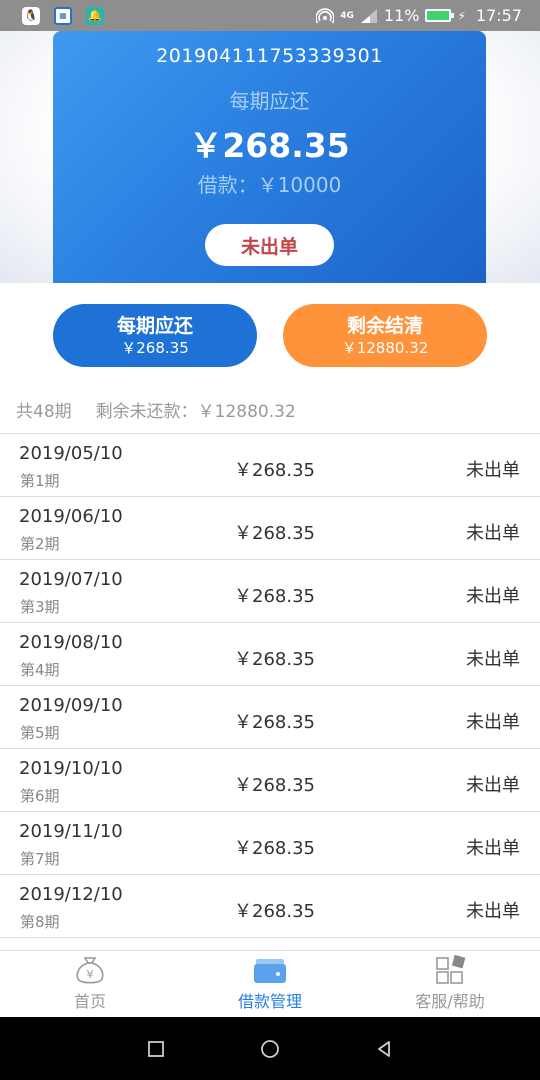 The image size is (540, 1080). What do you see at coordinates (71, 642) in the screenshot?
I see `due-date: 2019/08/10` at bounding box center [71, 642].